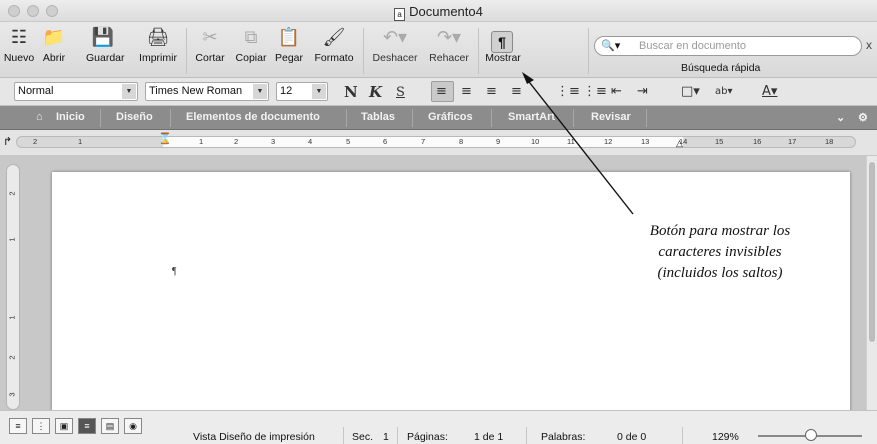  Describe the element at coordinates (134, 117) in the screenshot. I see `tab-diseno: Diseño` at that location.